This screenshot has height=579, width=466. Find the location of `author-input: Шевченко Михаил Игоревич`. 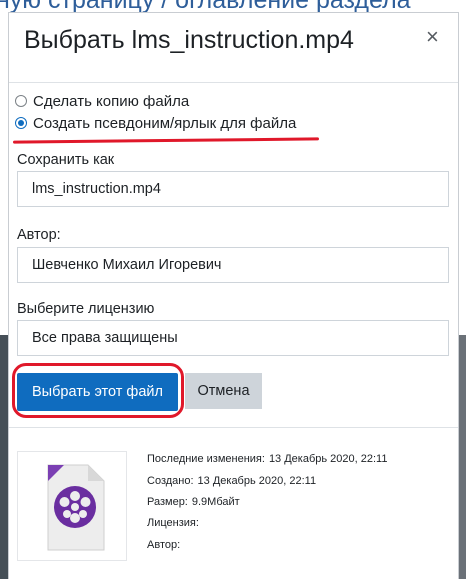

author-input: Шевченко Михаил Игоревич is located at coordinates (233, 265).